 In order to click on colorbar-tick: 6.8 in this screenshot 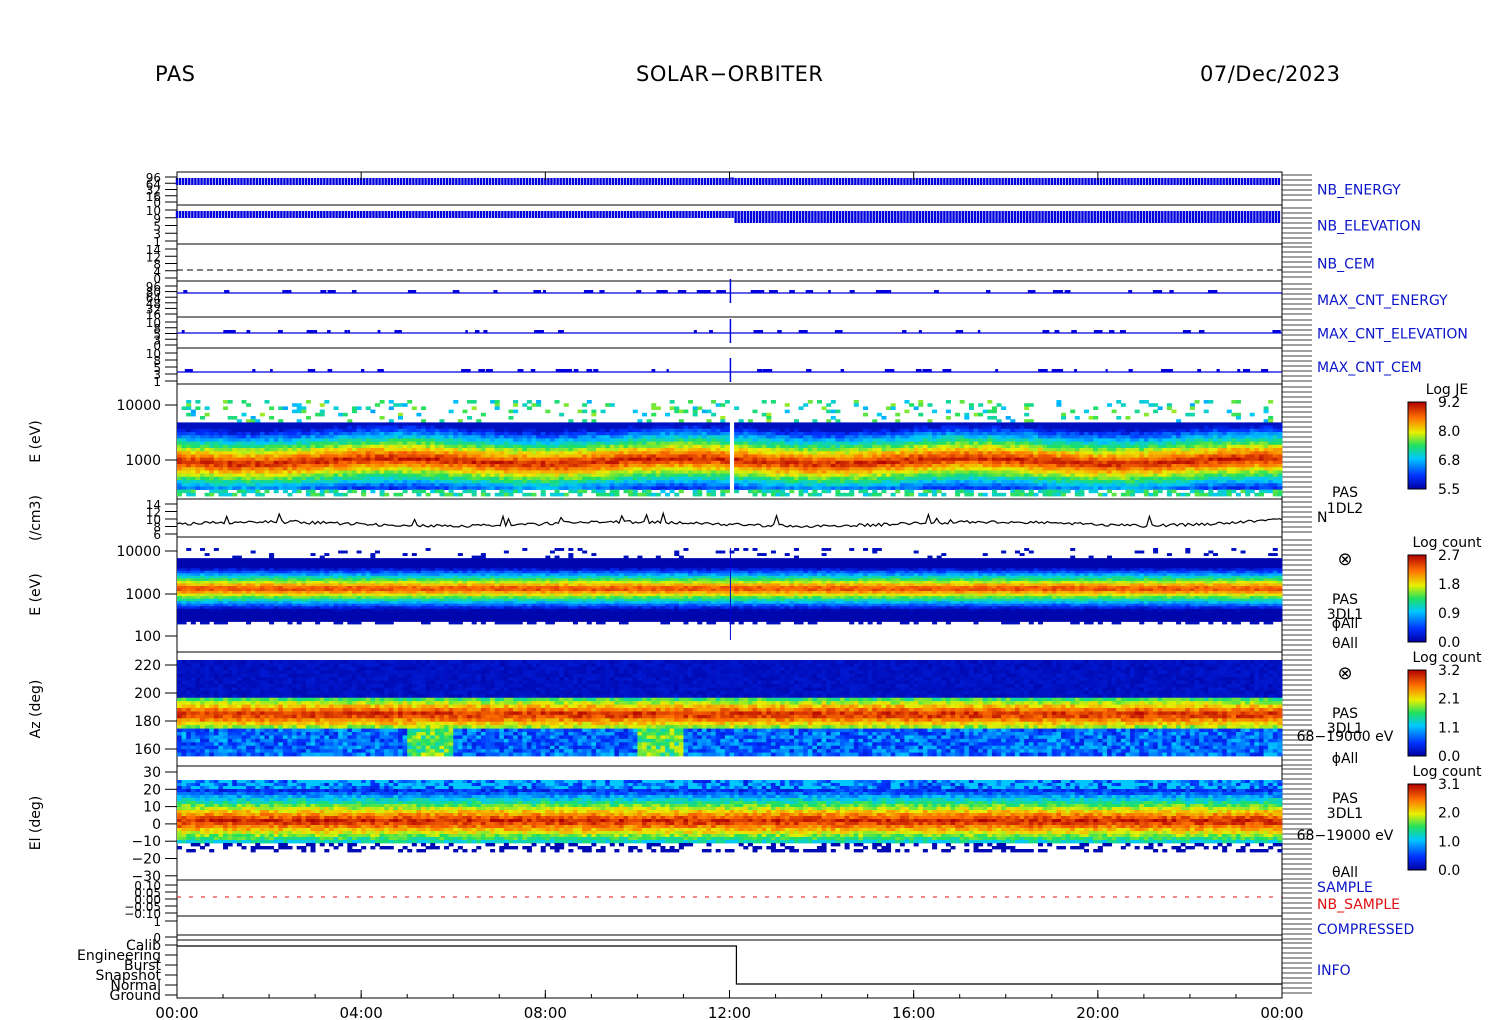, I will do `click(1449, 461)`.